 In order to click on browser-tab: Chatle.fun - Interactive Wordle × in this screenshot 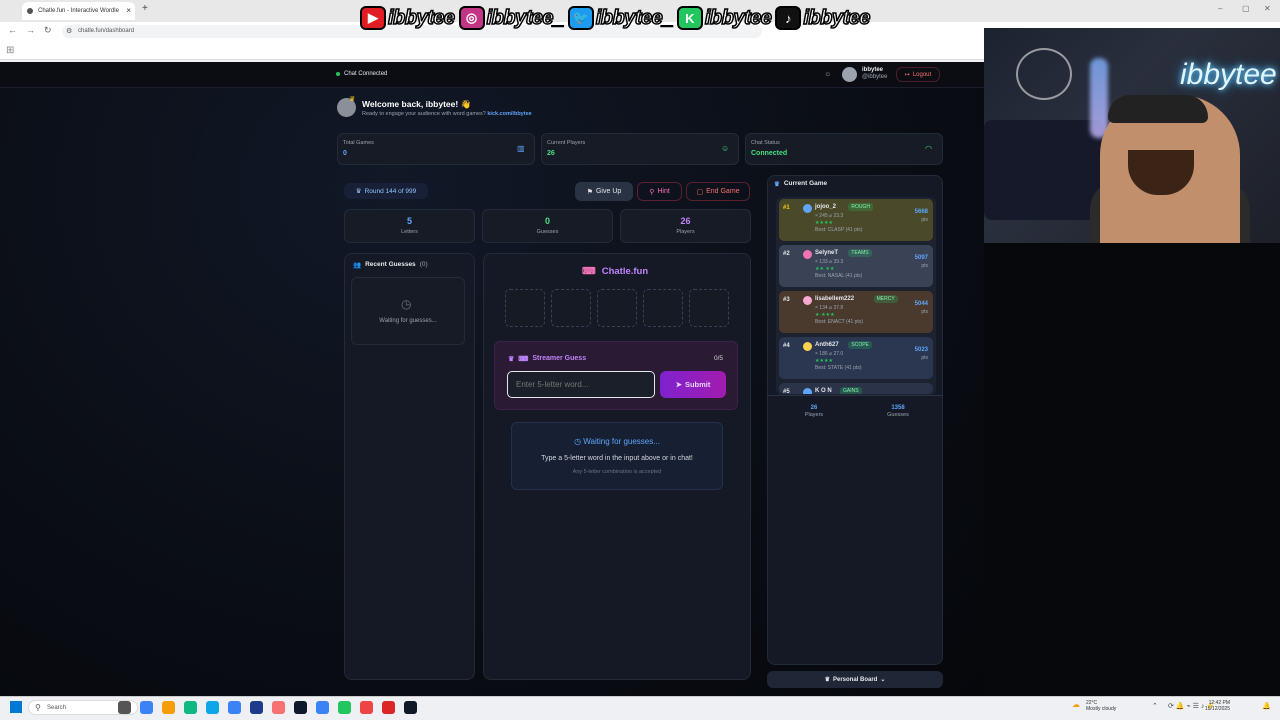, I will do `click(78, 11)`.